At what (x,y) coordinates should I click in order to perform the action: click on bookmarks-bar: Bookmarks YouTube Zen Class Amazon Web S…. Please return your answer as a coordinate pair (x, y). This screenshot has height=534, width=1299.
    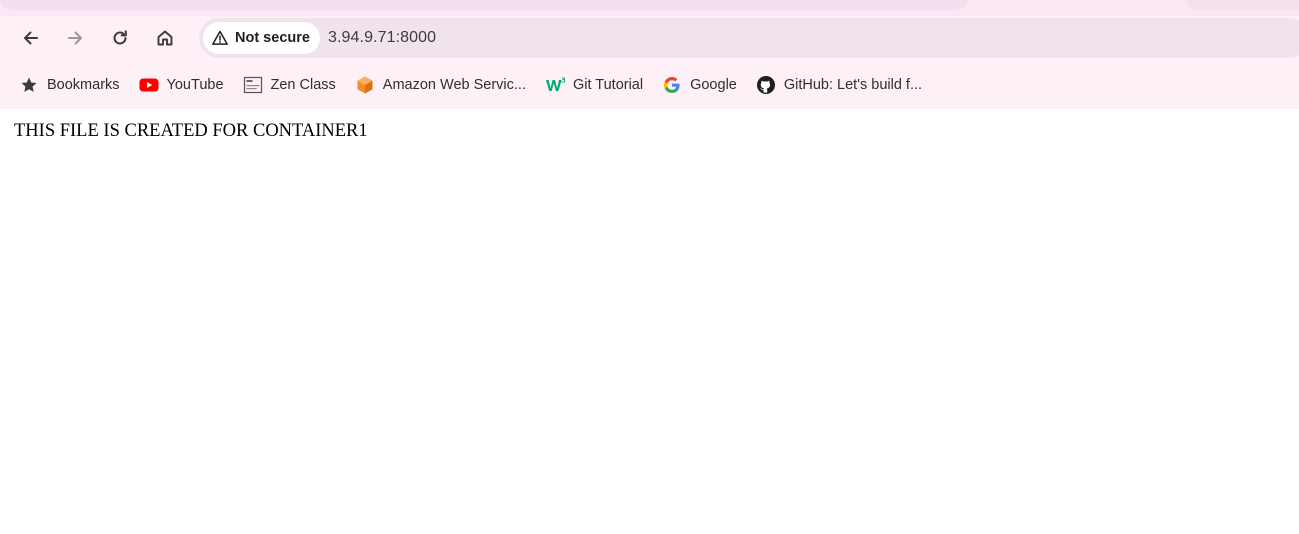
    Looking at the image, I should click on (649, 85).